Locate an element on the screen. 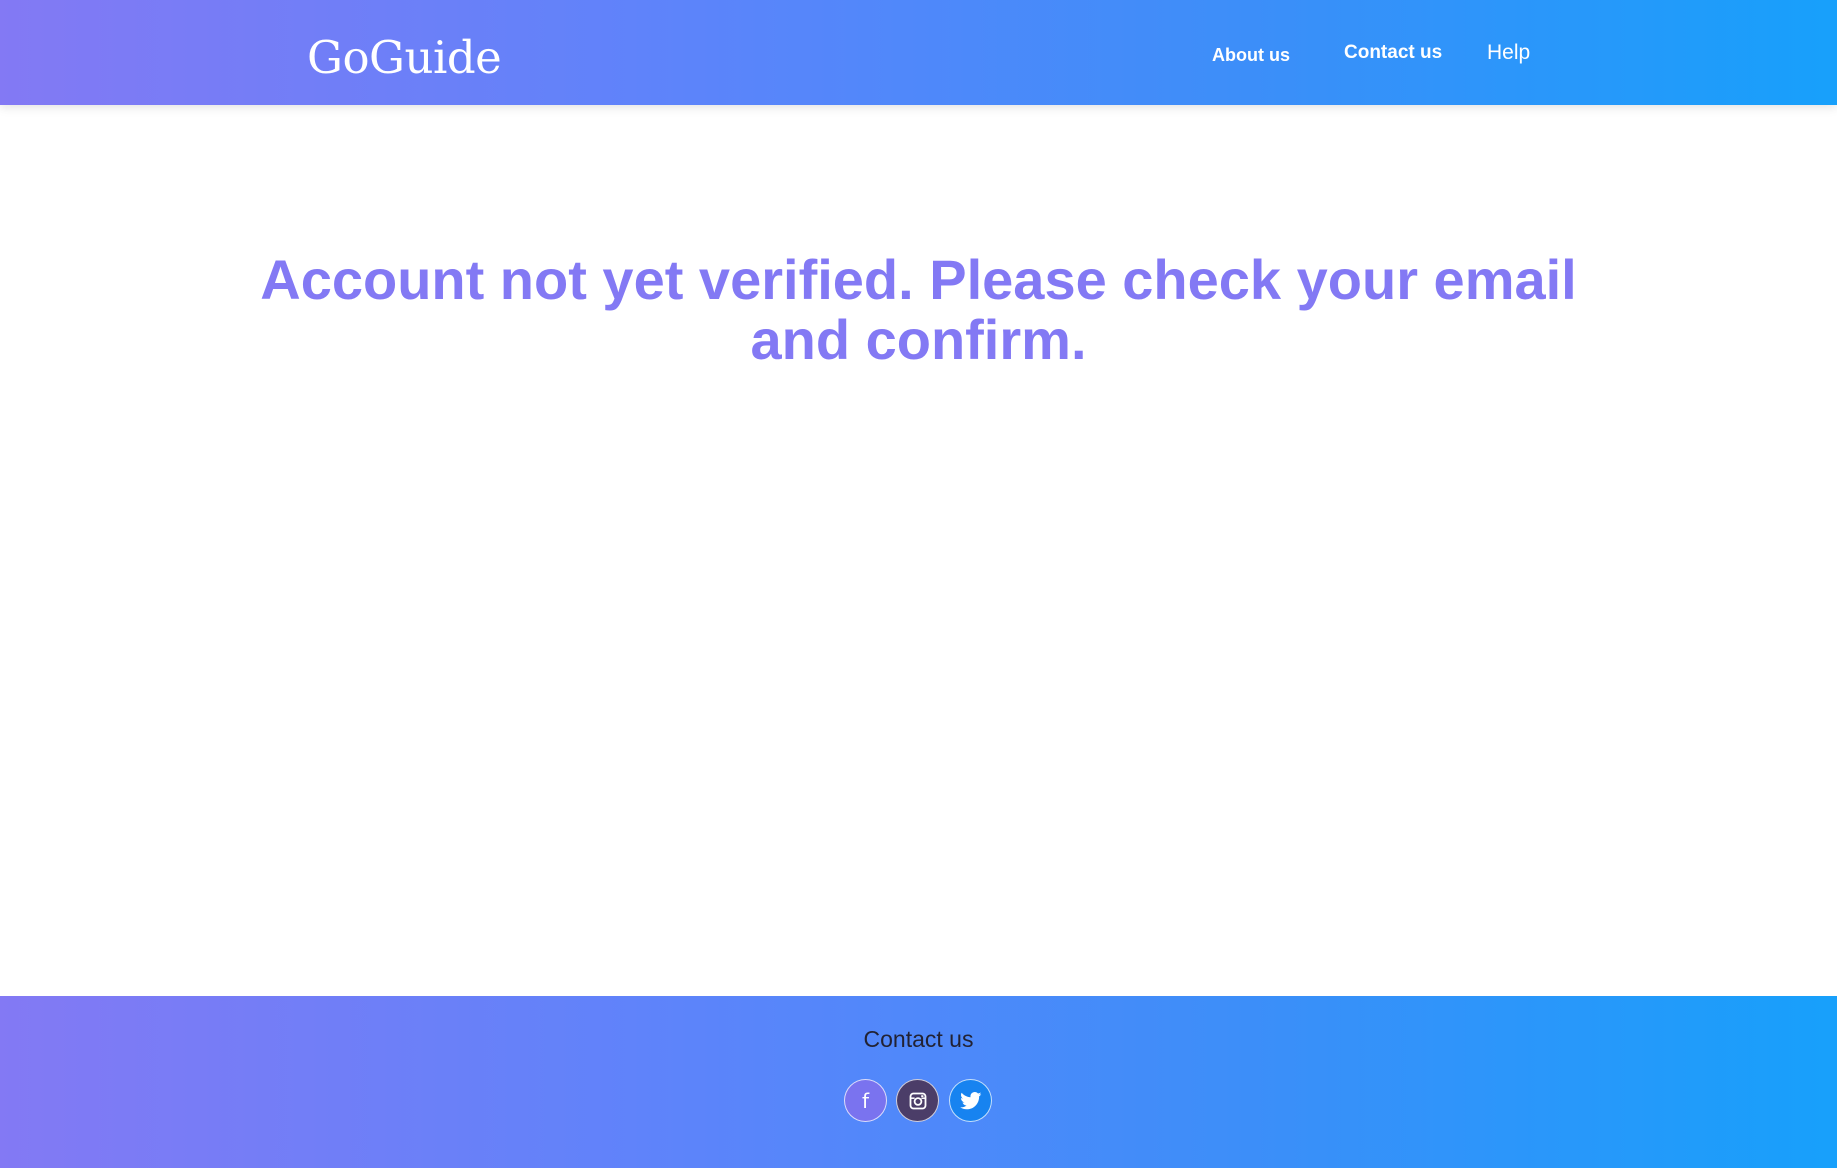 The image size is (1837, 1168). top-navbar: GoGuide About us Contact us Help is located at coordinates (918, 52).